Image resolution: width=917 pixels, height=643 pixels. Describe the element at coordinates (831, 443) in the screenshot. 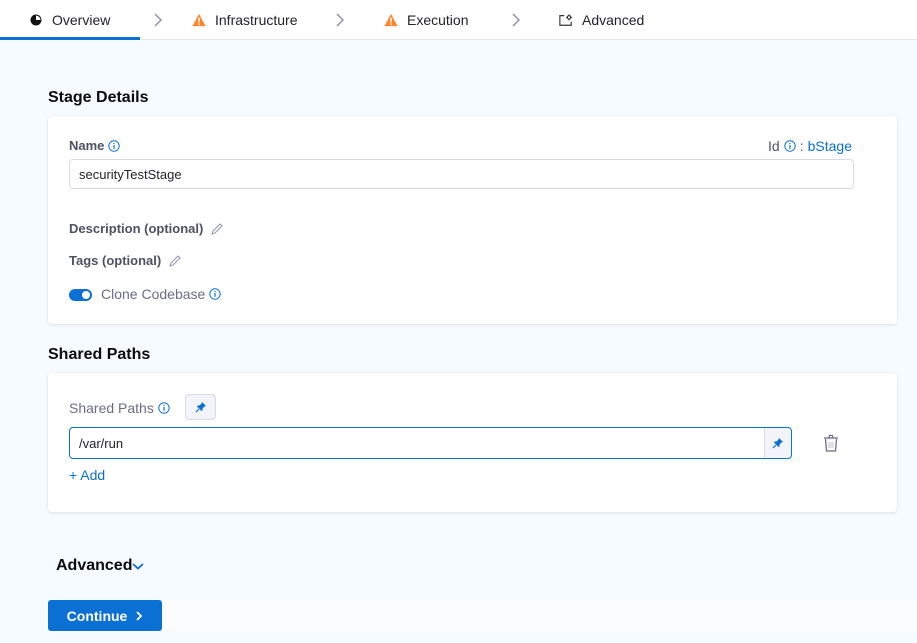

I see `delete-trash-icon` at that location.